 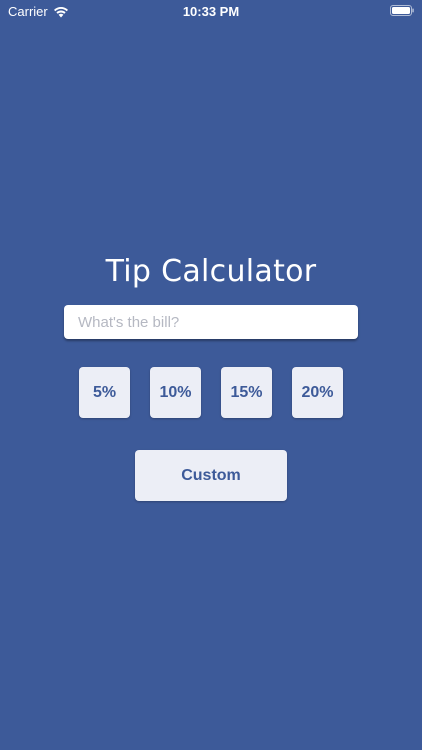 What do you see at coordinates (211, 271) in the screenshot?
I see `app-title: Tip Calculator` at bounding box center [211, 271].